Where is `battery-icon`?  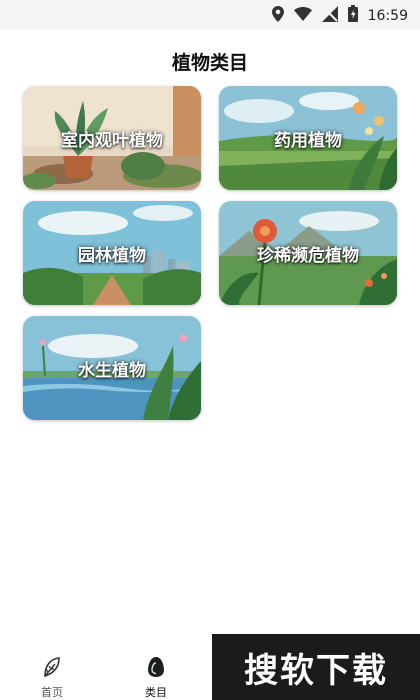 battery-icon is located at coordinates (352, 15).